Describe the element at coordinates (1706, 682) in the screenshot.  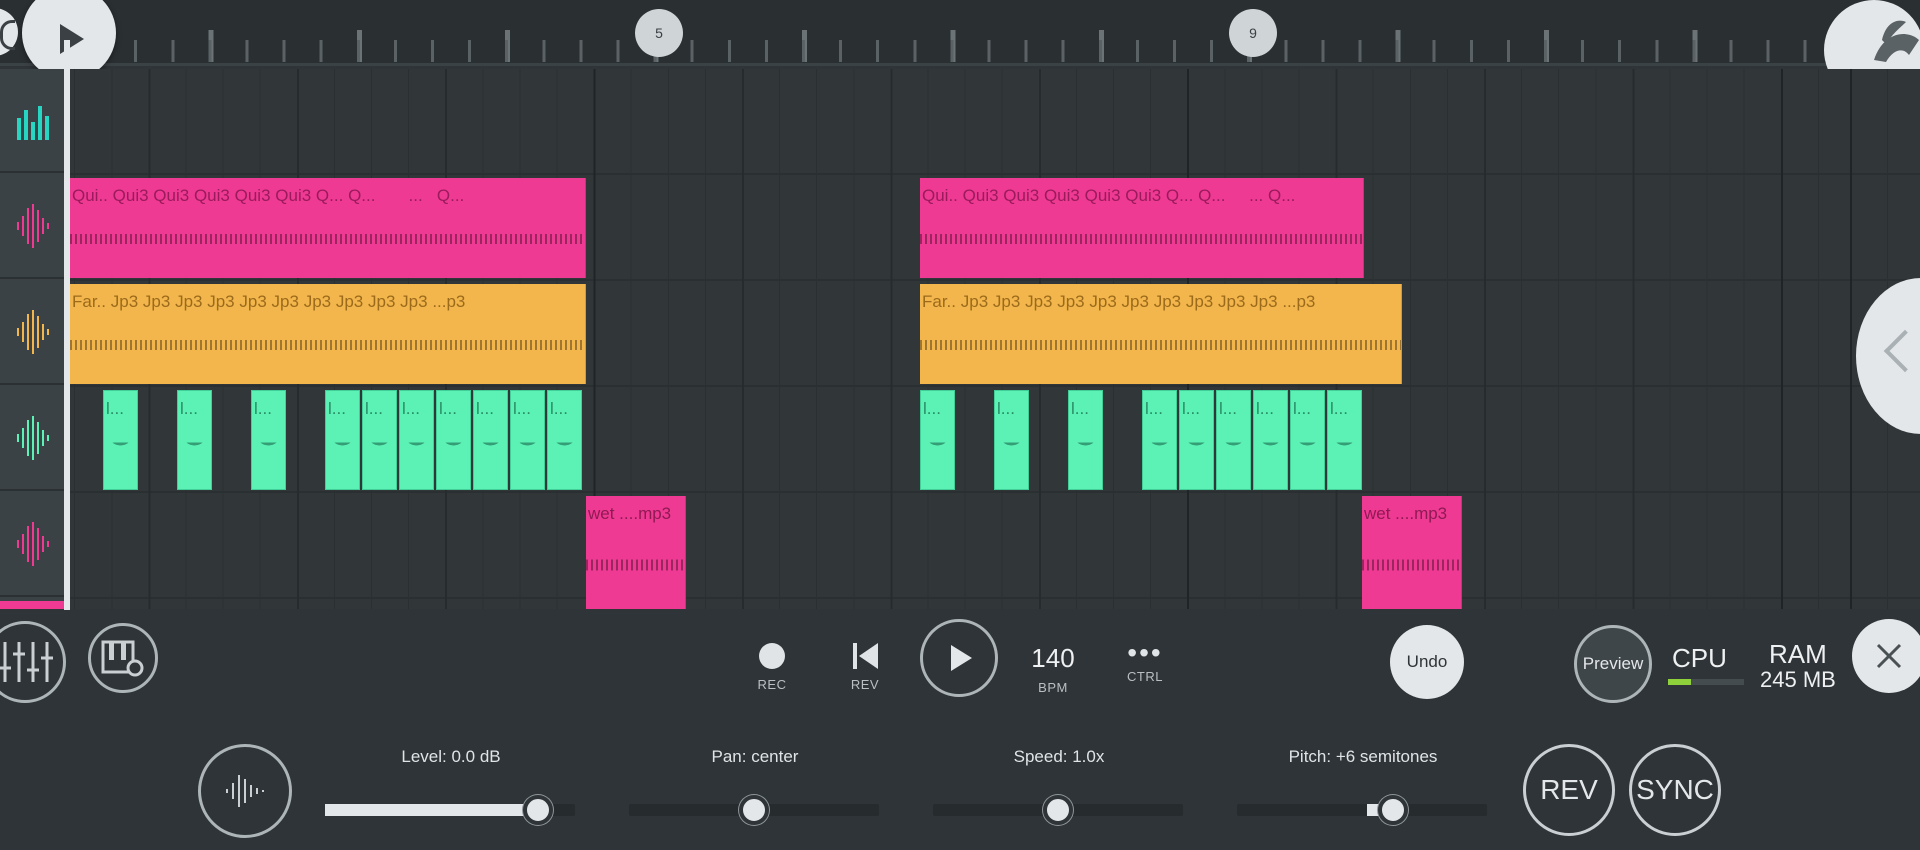
I see `cpu-meter` at that location.